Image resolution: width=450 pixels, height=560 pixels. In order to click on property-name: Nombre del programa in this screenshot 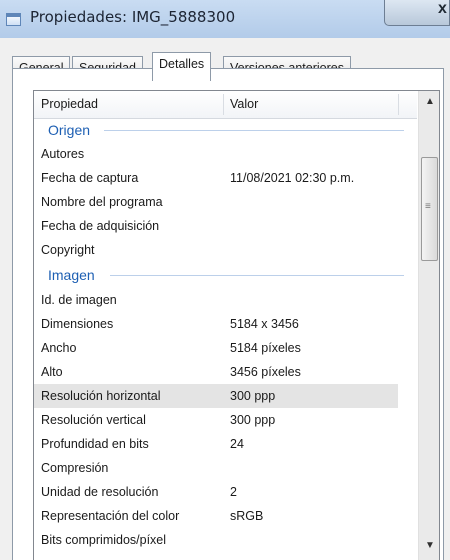, I will do `click(102, 202)`.